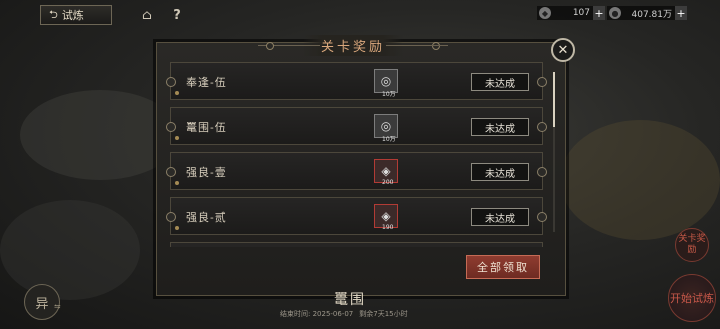 Image resolution: width=720 pixels, height=329 pixels. Describe the element at coordinates (388, 182) in the screenshot. I see `reward-quantity: 200` at that location.